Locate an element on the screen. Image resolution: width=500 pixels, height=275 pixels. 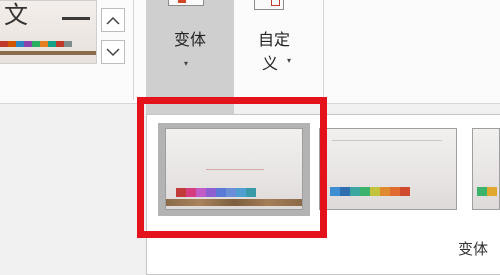
customize-icon is located at coordinates (269, 5).